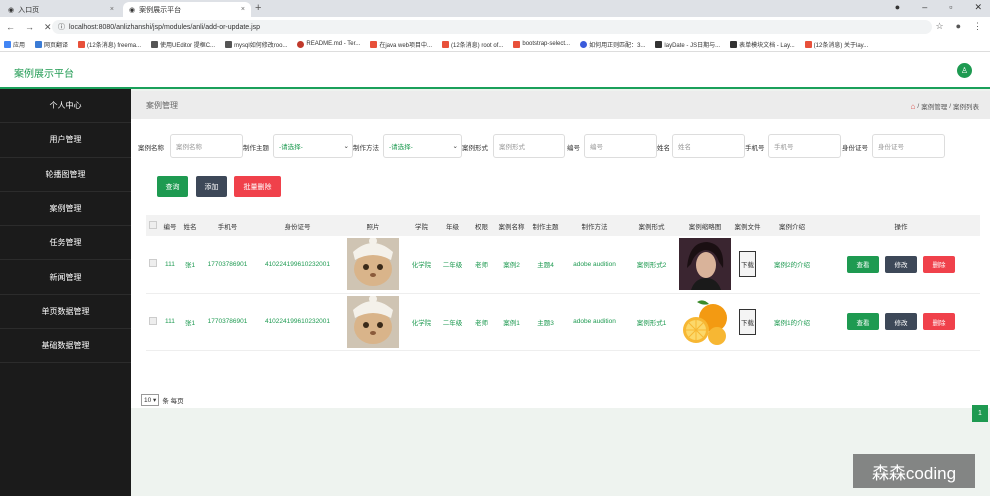 The image size is (990, 496). Describe the element at coordinates (594, 225) in the screenshot. I see `column-header: 制作方法` at that location.